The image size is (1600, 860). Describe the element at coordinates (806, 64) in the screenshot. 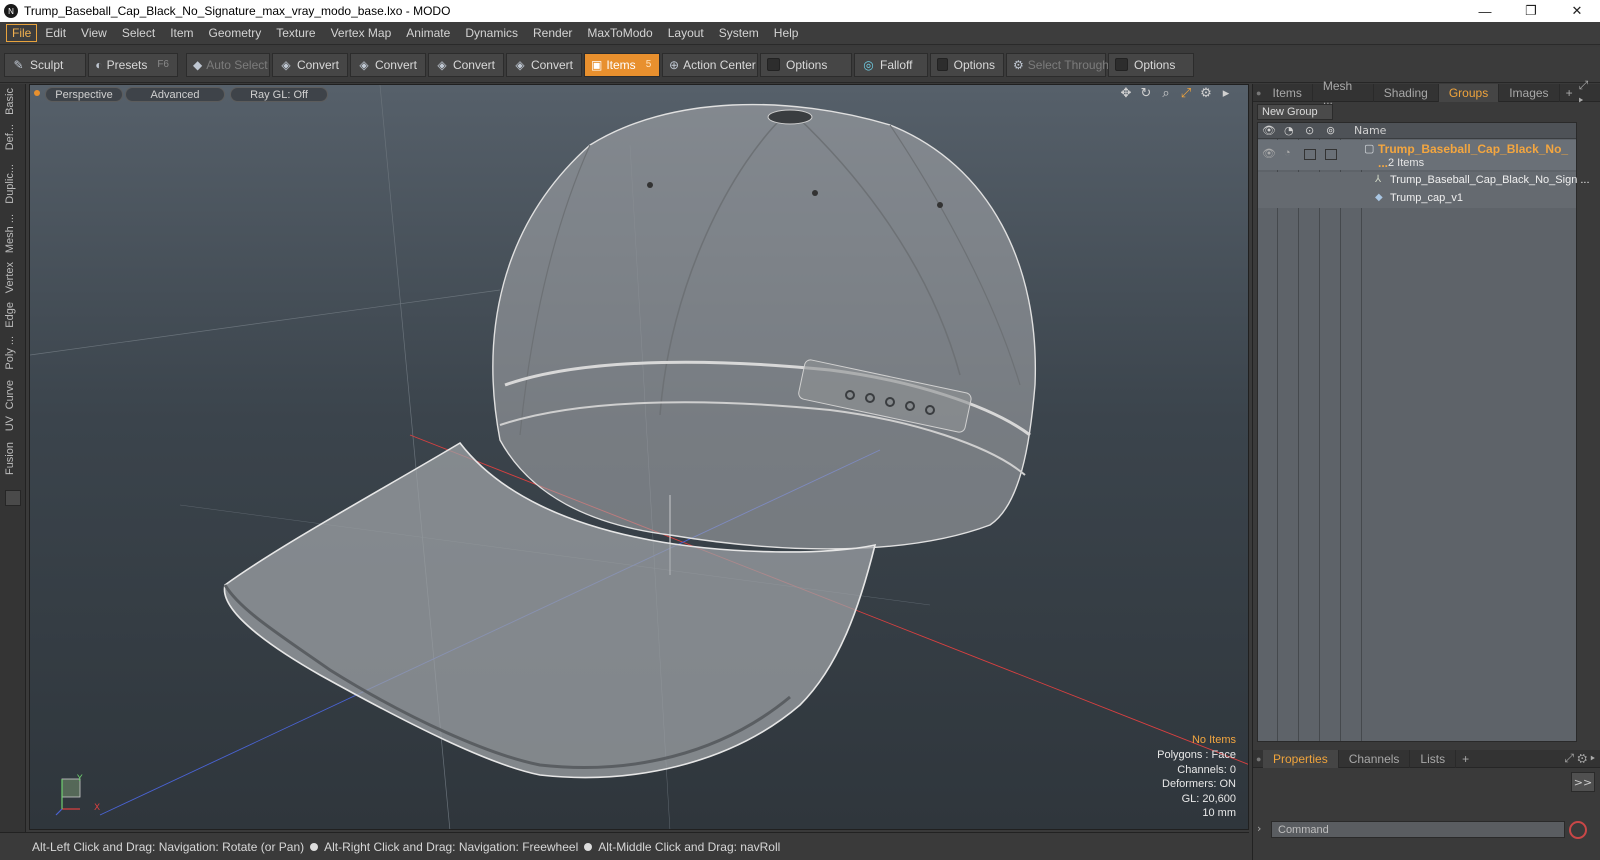

I see `options-button-1: Options` at that location.